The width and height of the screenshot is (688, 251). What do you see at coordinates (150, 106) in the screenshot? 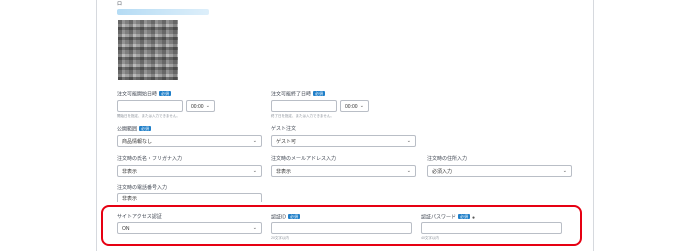
I see `order-start-date-input` at bounding box center [150, 106].